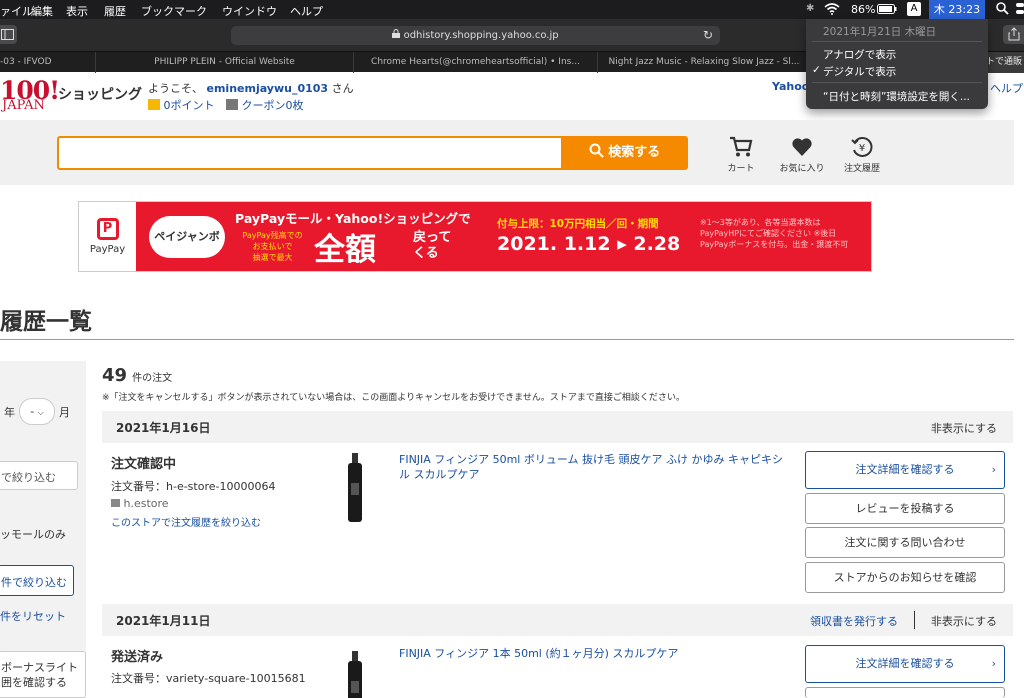  What do you see at coordinates (306, 11) in the screenshot?
I see `menu-help: ヘルプ` at bounding box center [306, 11].